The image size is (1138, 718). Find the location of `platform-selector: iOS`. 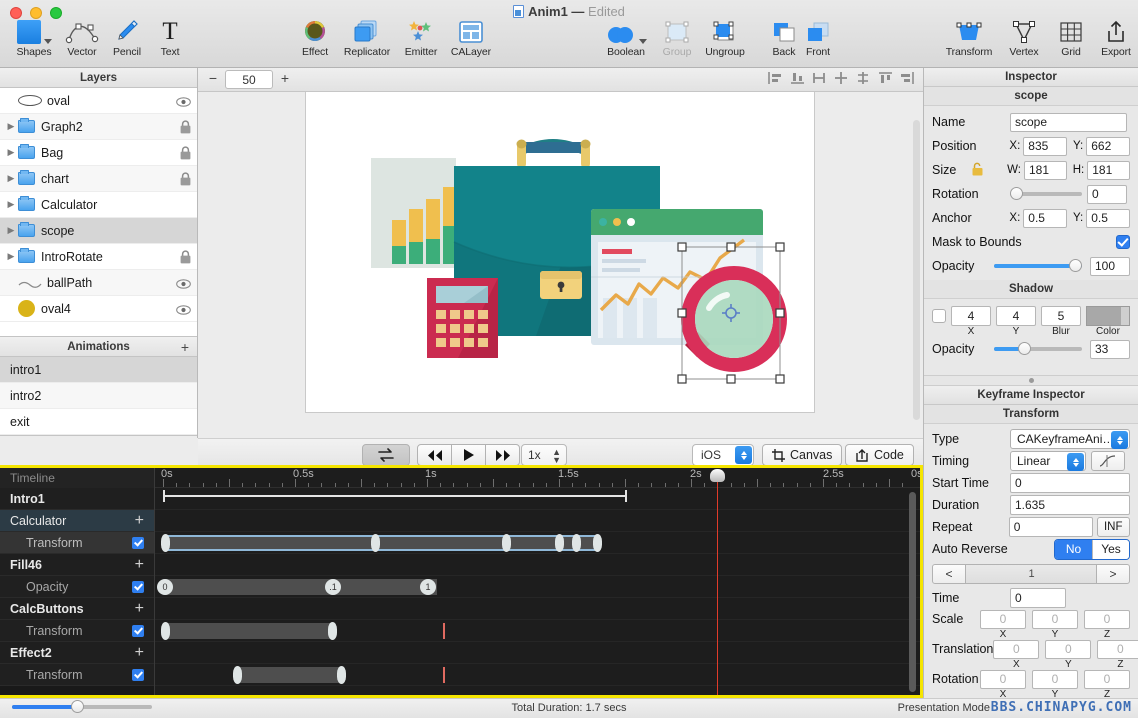

platform-selector: iOS is located at coordinates (723, 455).